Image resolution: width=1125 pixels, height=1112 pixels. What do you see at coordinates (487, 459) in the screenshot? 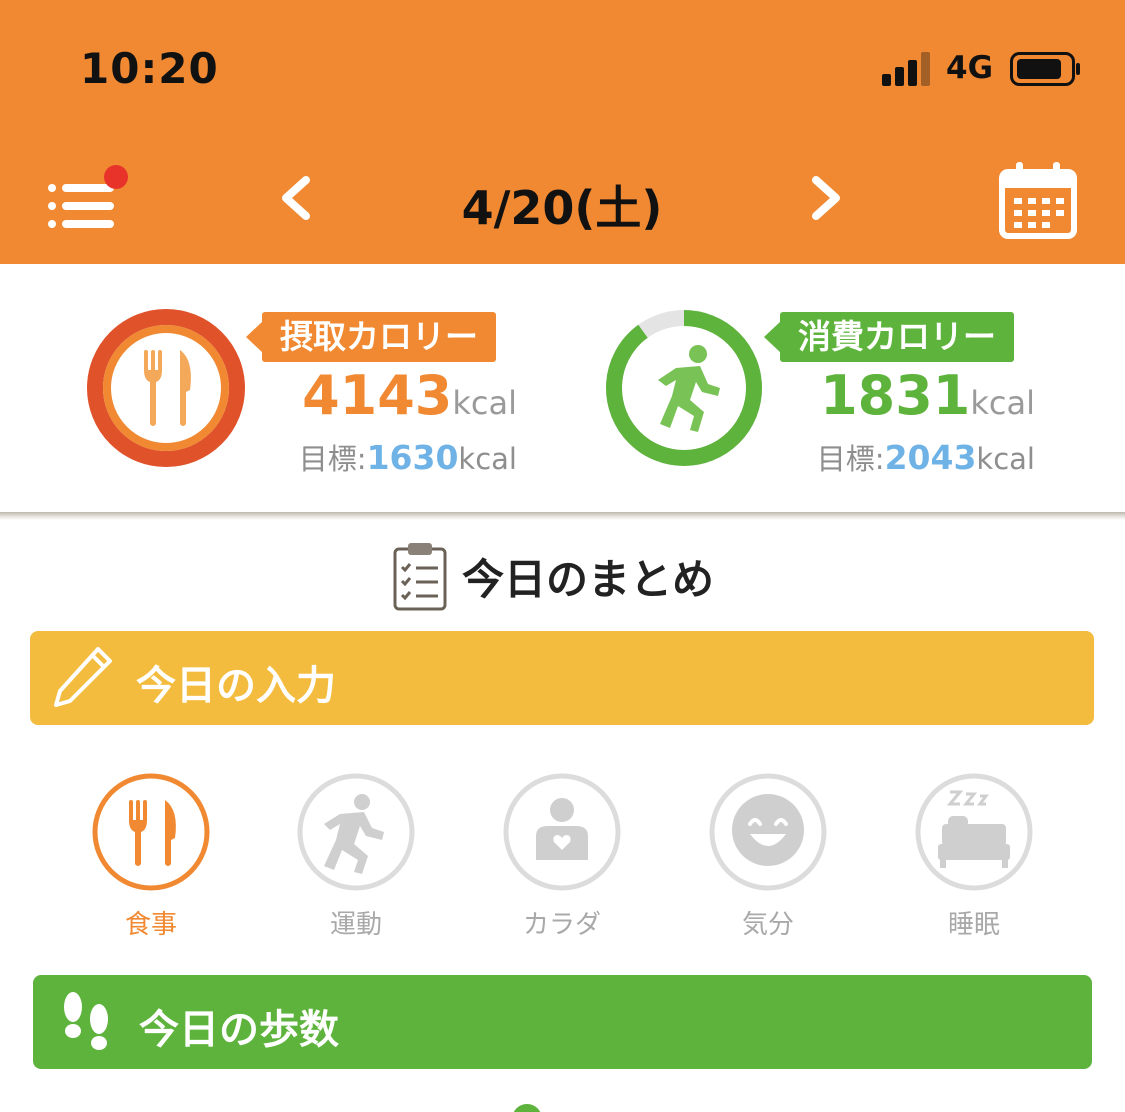
I see `intake-goal-unit: kcal` at bounding box center [487, 459].